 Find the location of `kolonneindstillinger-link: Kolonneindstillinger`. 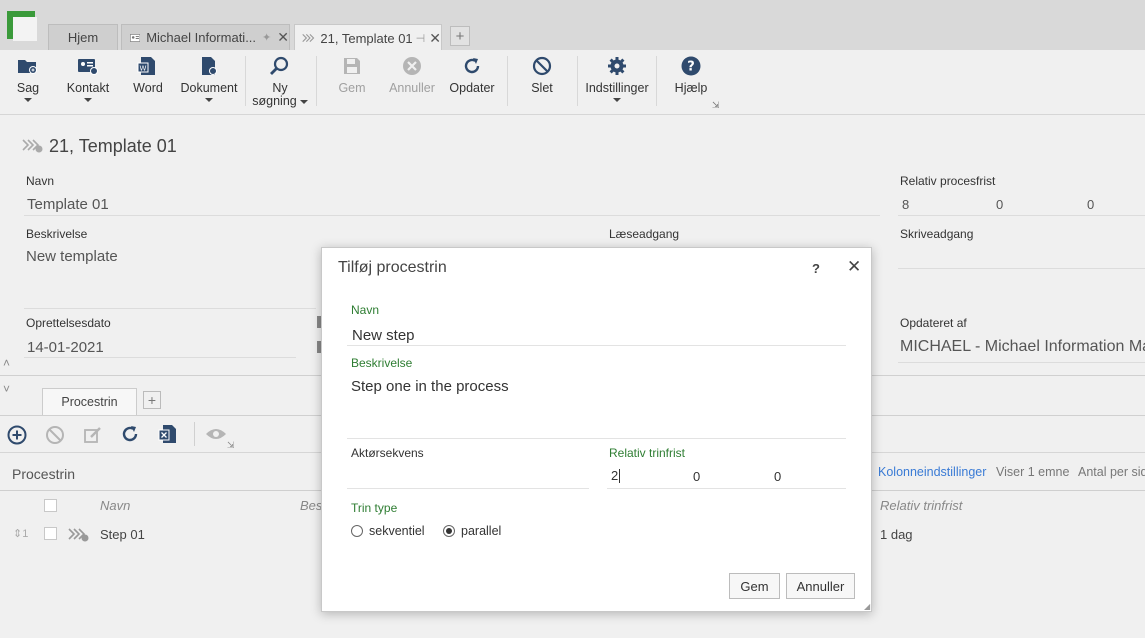

kolonneindstillinger-link: Kolonneindstillinger is located at coordinates (932, 472).